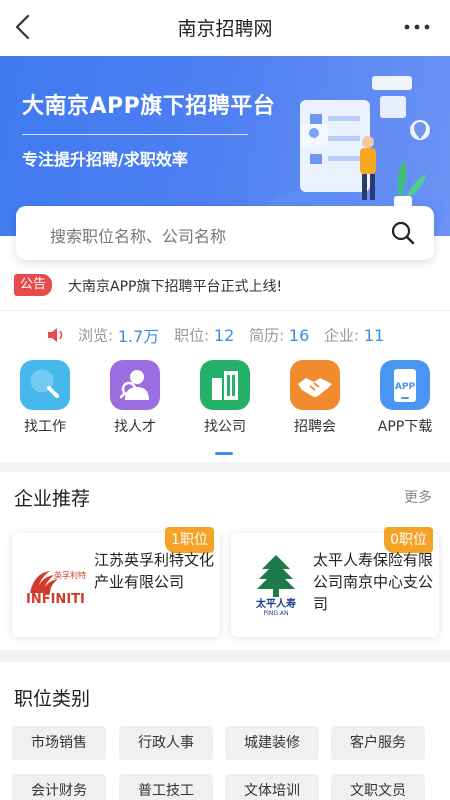  Describe the element at coordinates (33, 285) in the screenshot. I see `announcement-tag: 公告` at that location.